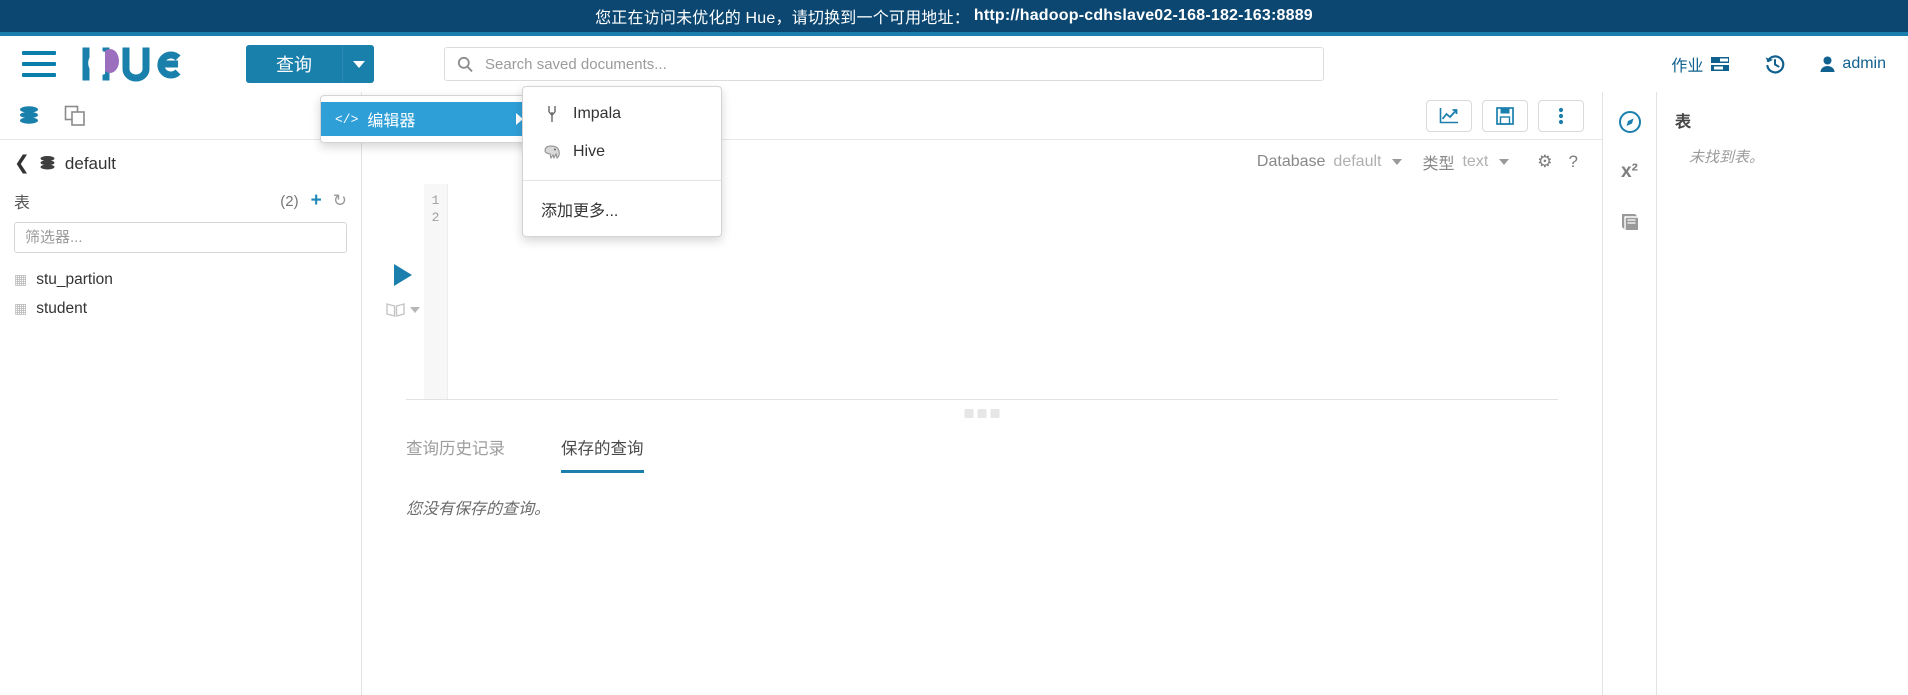 The image size is (1908, 695). What do you see at coordinates (1827, 64) in the screenshot?
I see `user-icon` at bounding box center [1827, 64].